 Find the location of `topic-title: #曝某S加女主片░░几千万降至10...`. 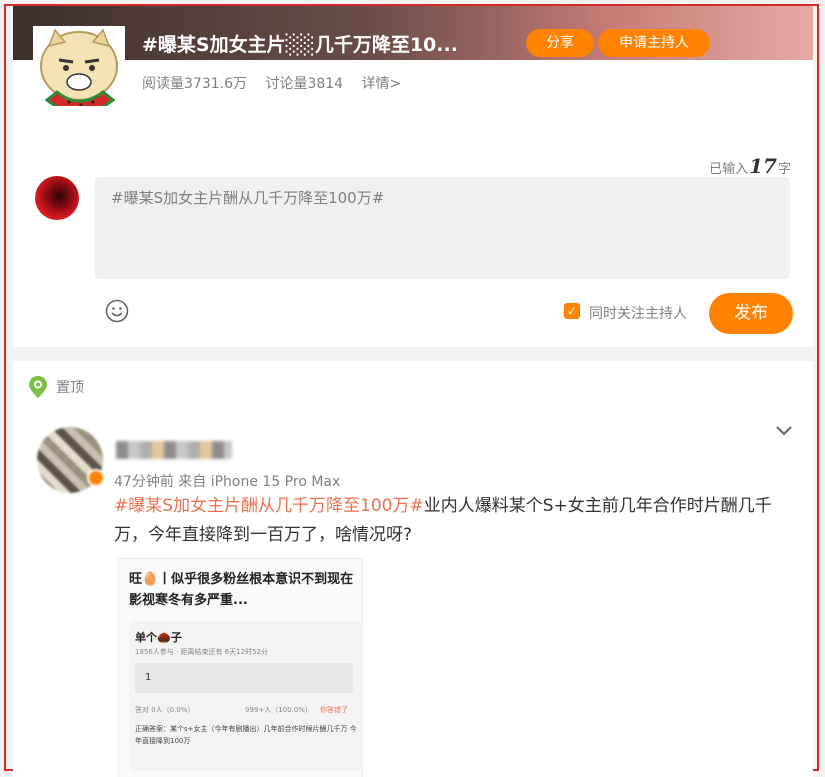

topic-title: #曝某S加女主片░░几千万降至10... is located at coordinates (328, 43).